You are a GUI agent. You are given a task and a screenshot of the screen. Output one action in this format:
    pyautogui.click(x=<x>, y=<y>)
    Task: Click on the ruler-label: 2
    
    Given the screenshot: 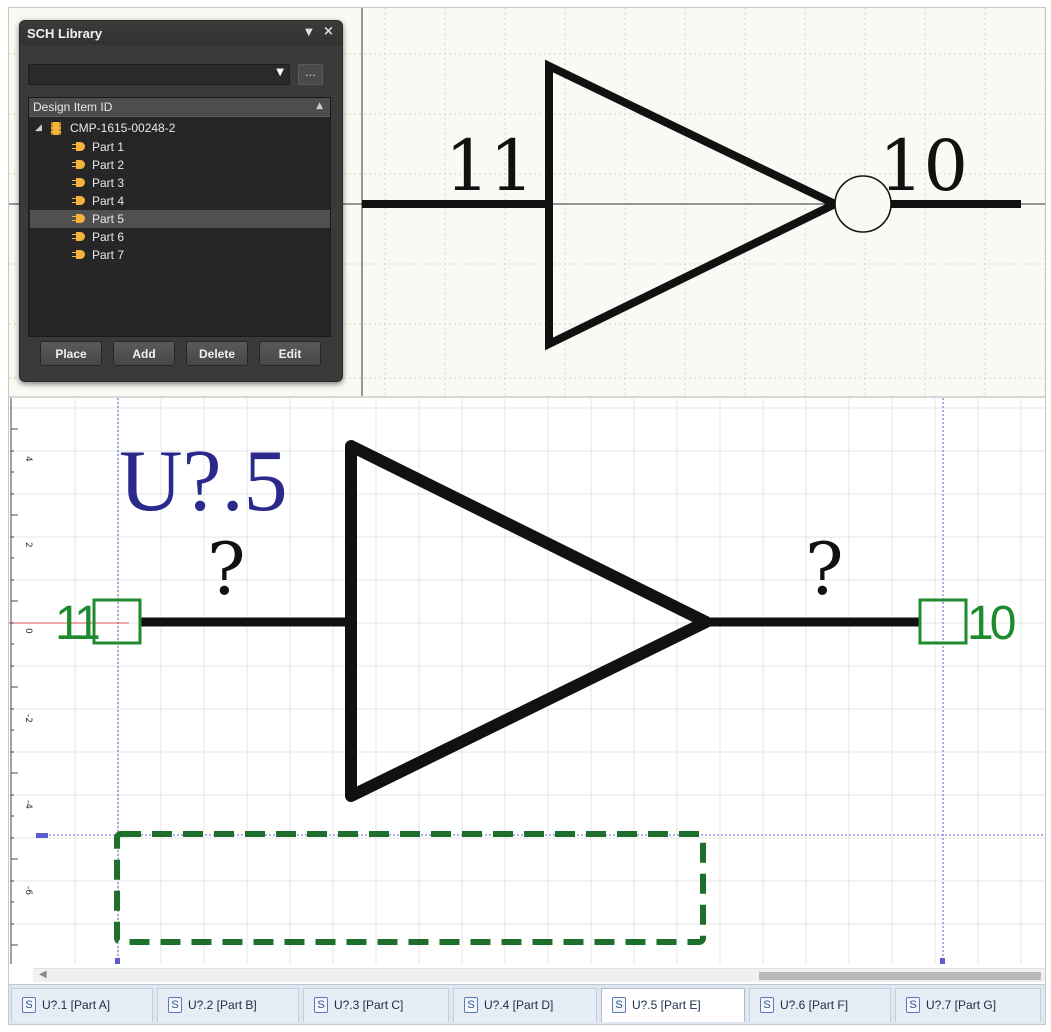 What is the action you would take?
    pyautogui.click(x=28, y=545)
    